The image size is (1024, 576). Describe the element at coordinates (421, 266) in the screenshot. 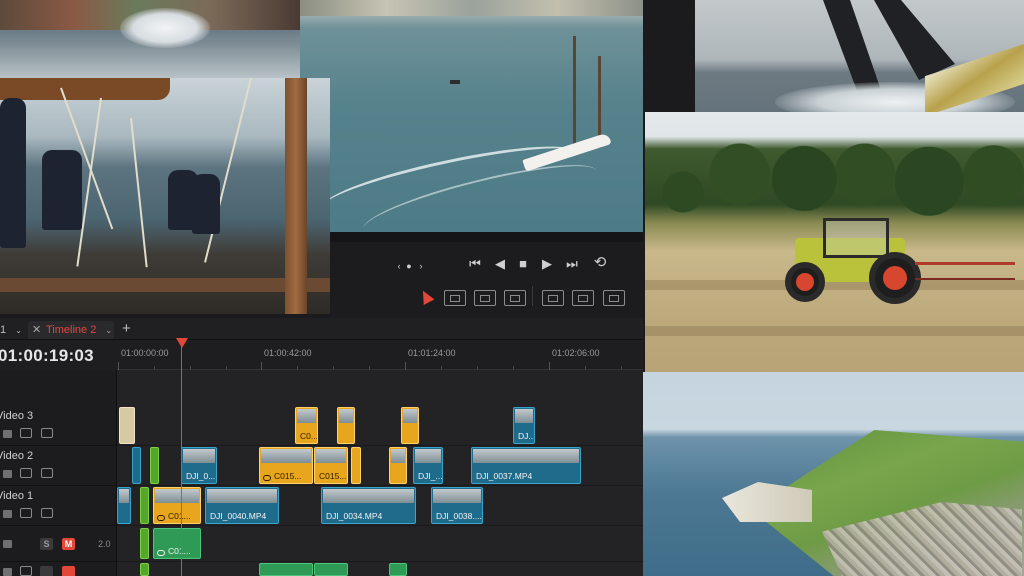

I see `viewer-nav-right-icon: ›` at that location.